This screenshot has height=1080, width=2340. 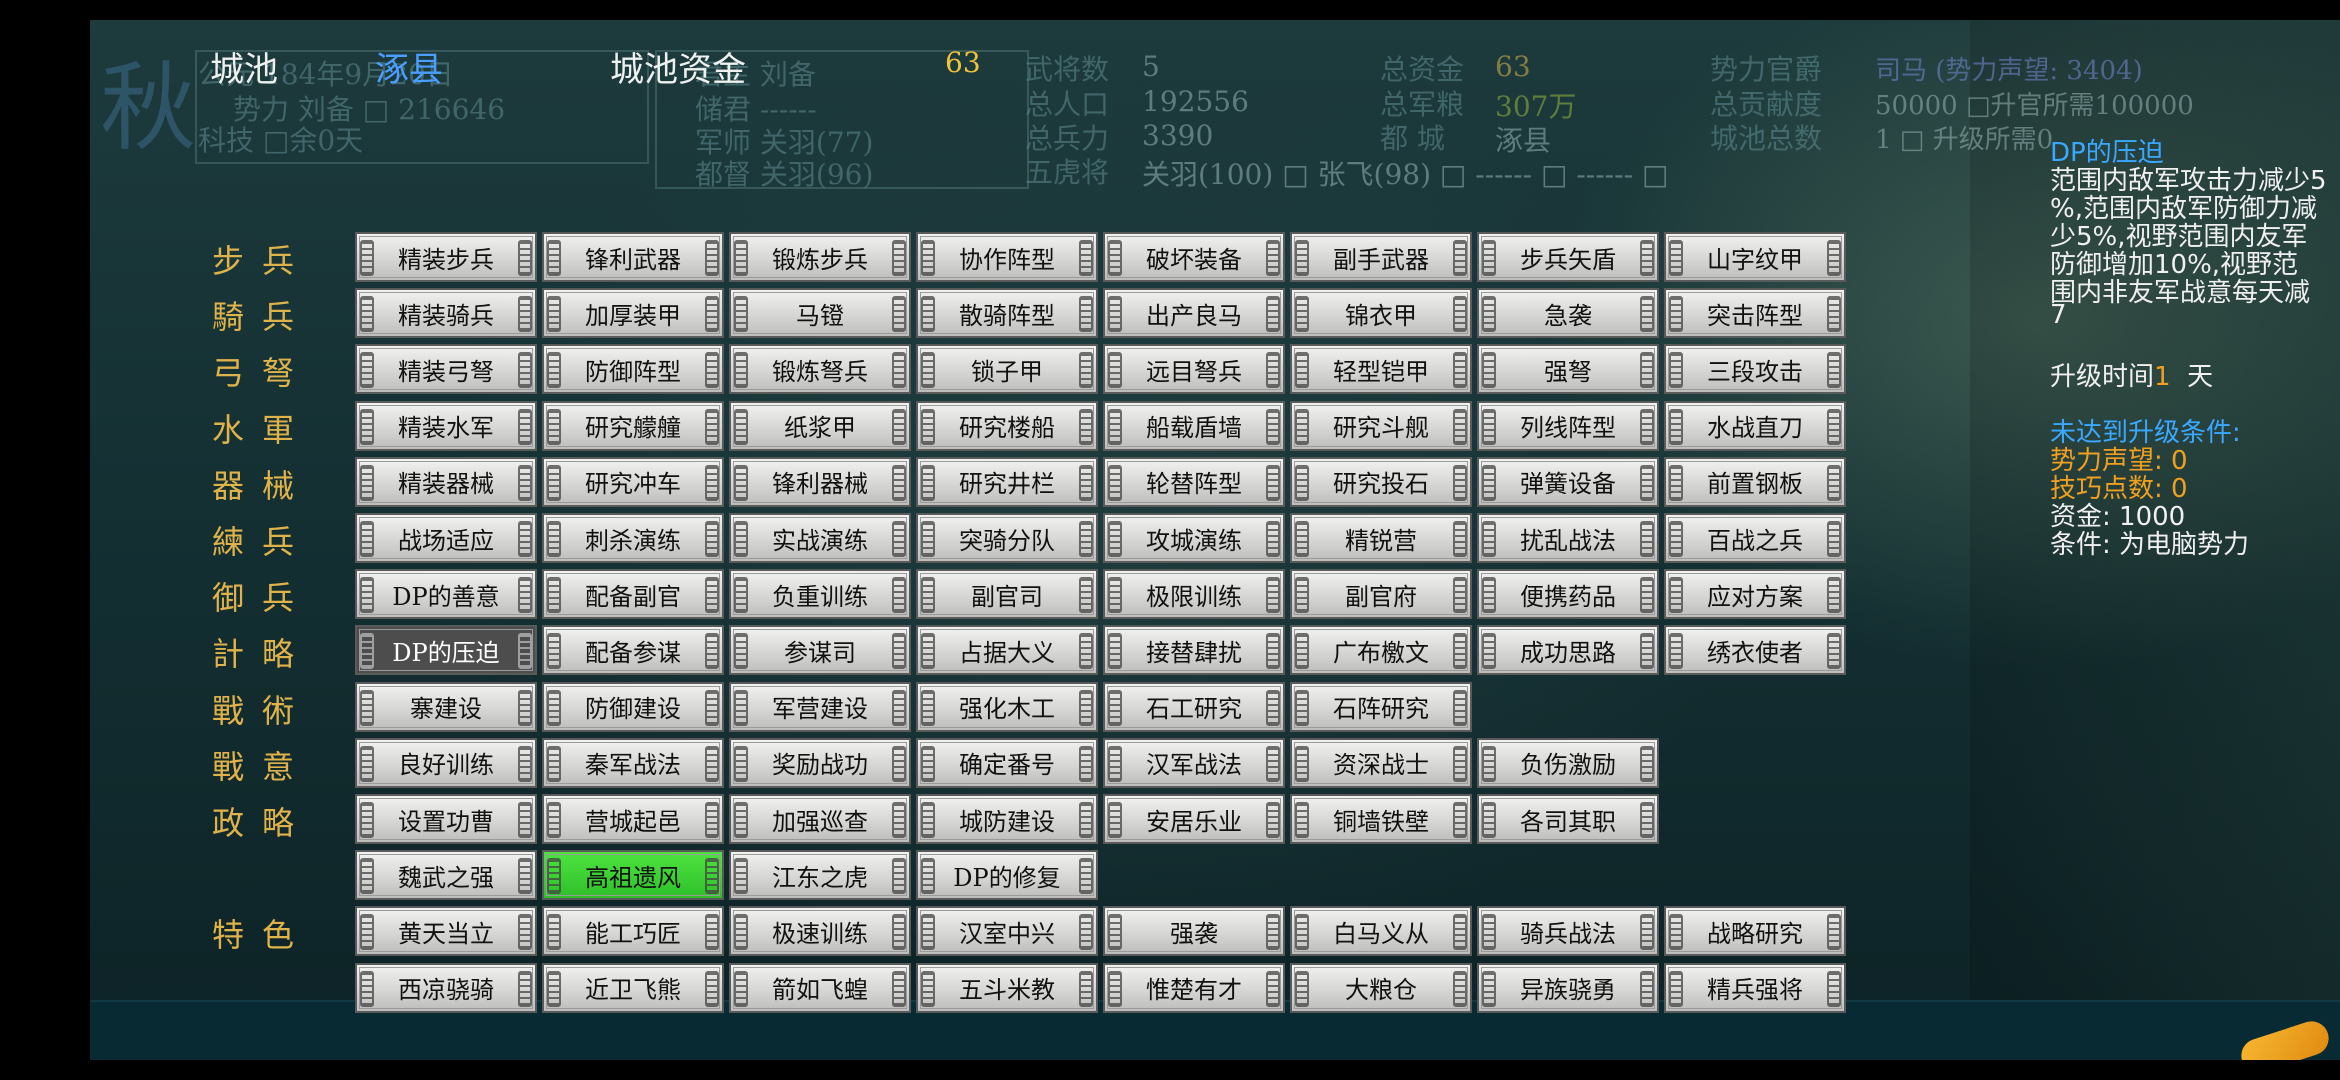 I want to click on tech-button: DP的修复, so click(x=1007, y=875).